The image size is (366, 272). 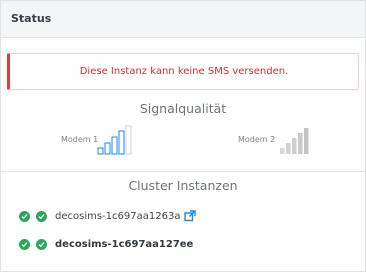 I want to click on card-header: Status, so click(x=183, y=19).